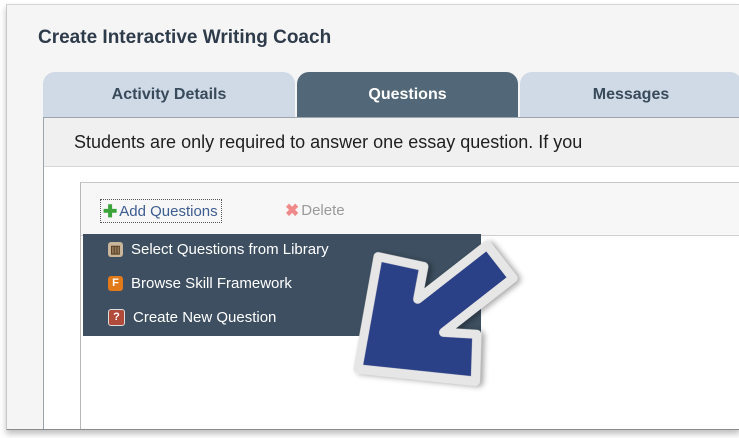 The height and width of the screenshot is (438, 739). I want to click on tab-messages: Messages, so click(629, 94).